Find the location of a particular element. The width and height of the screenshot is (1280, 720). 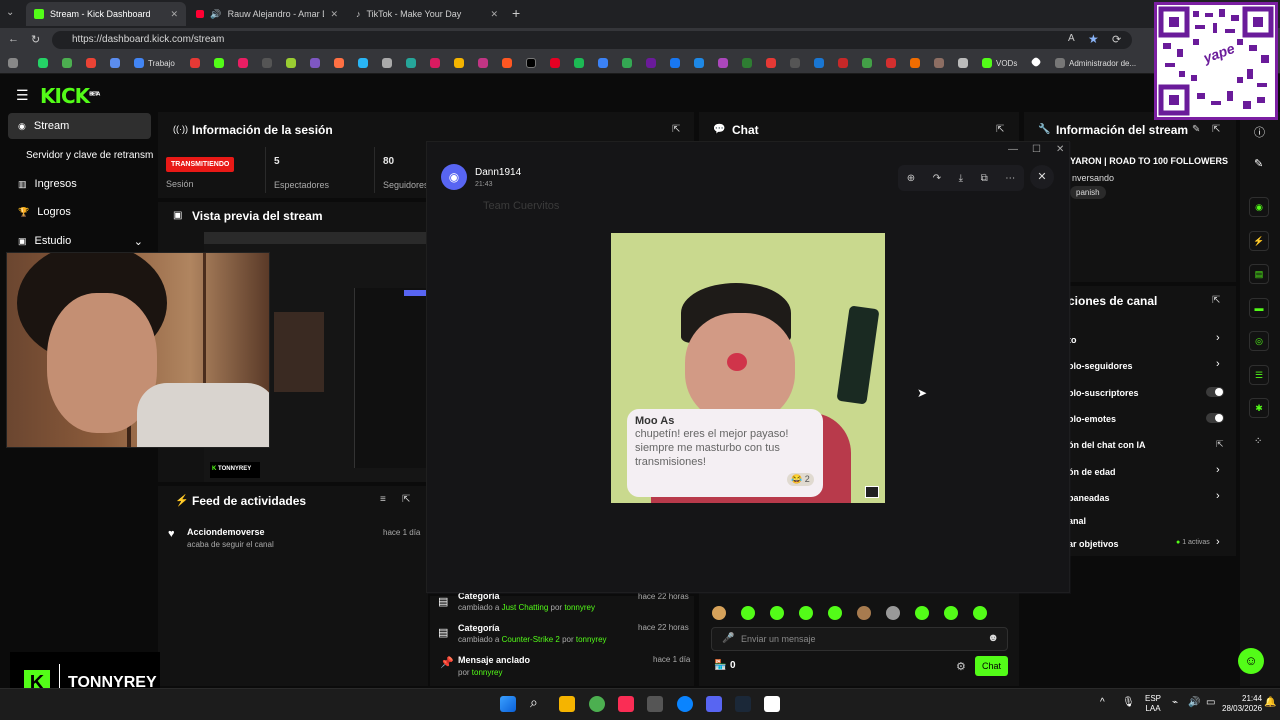

steam-icon is located at coordinates (743, 704).